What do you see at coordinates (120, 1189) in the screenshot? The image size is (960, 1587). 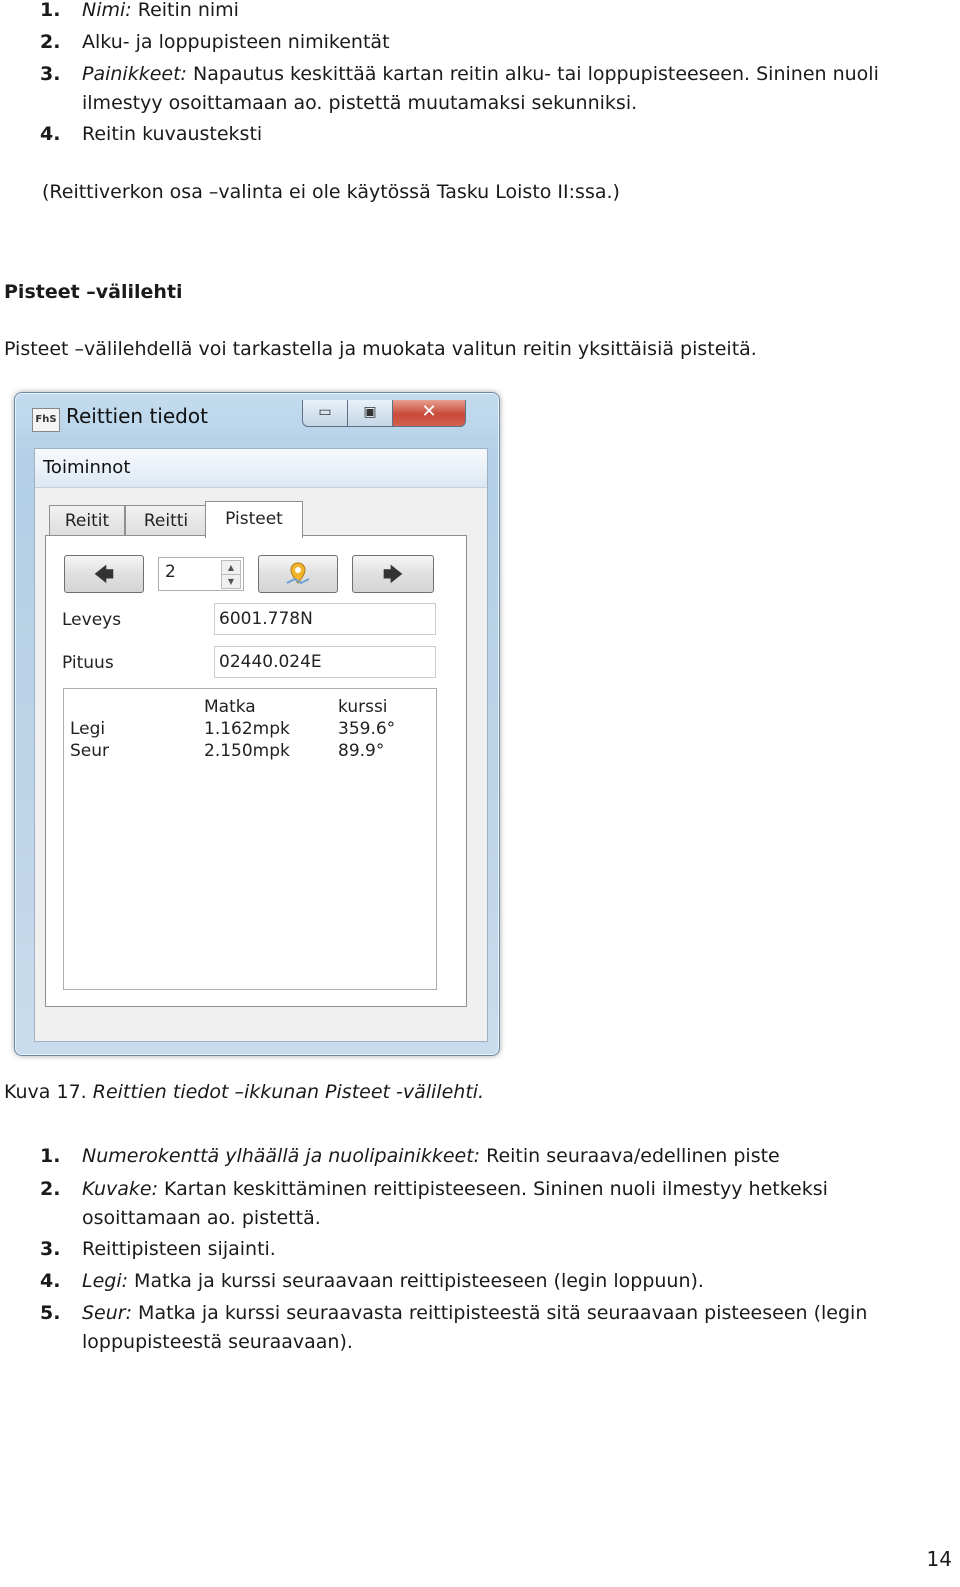 I see `list-label: Kuvake:` at bounding box center [120, 1189].